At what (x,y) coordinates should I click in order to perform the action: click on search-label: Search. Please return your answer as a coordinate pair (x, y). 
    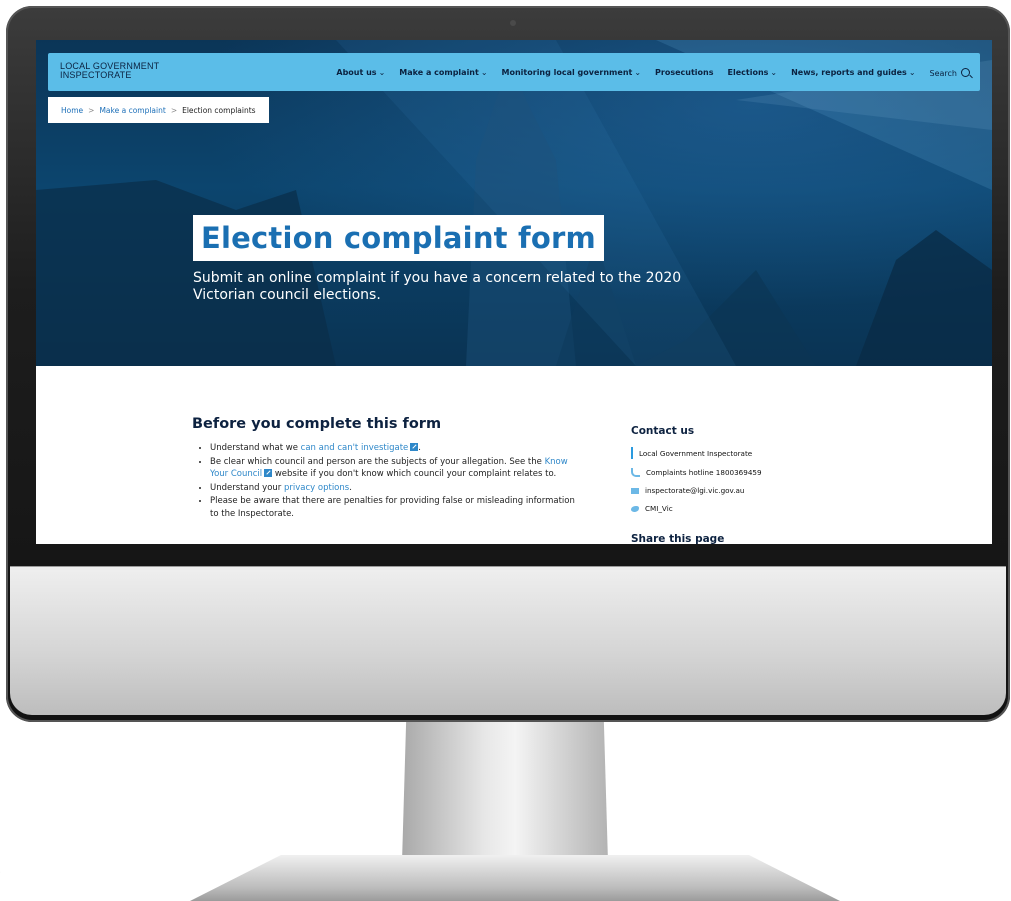
    Looking at the image, I should click on (943, 73).